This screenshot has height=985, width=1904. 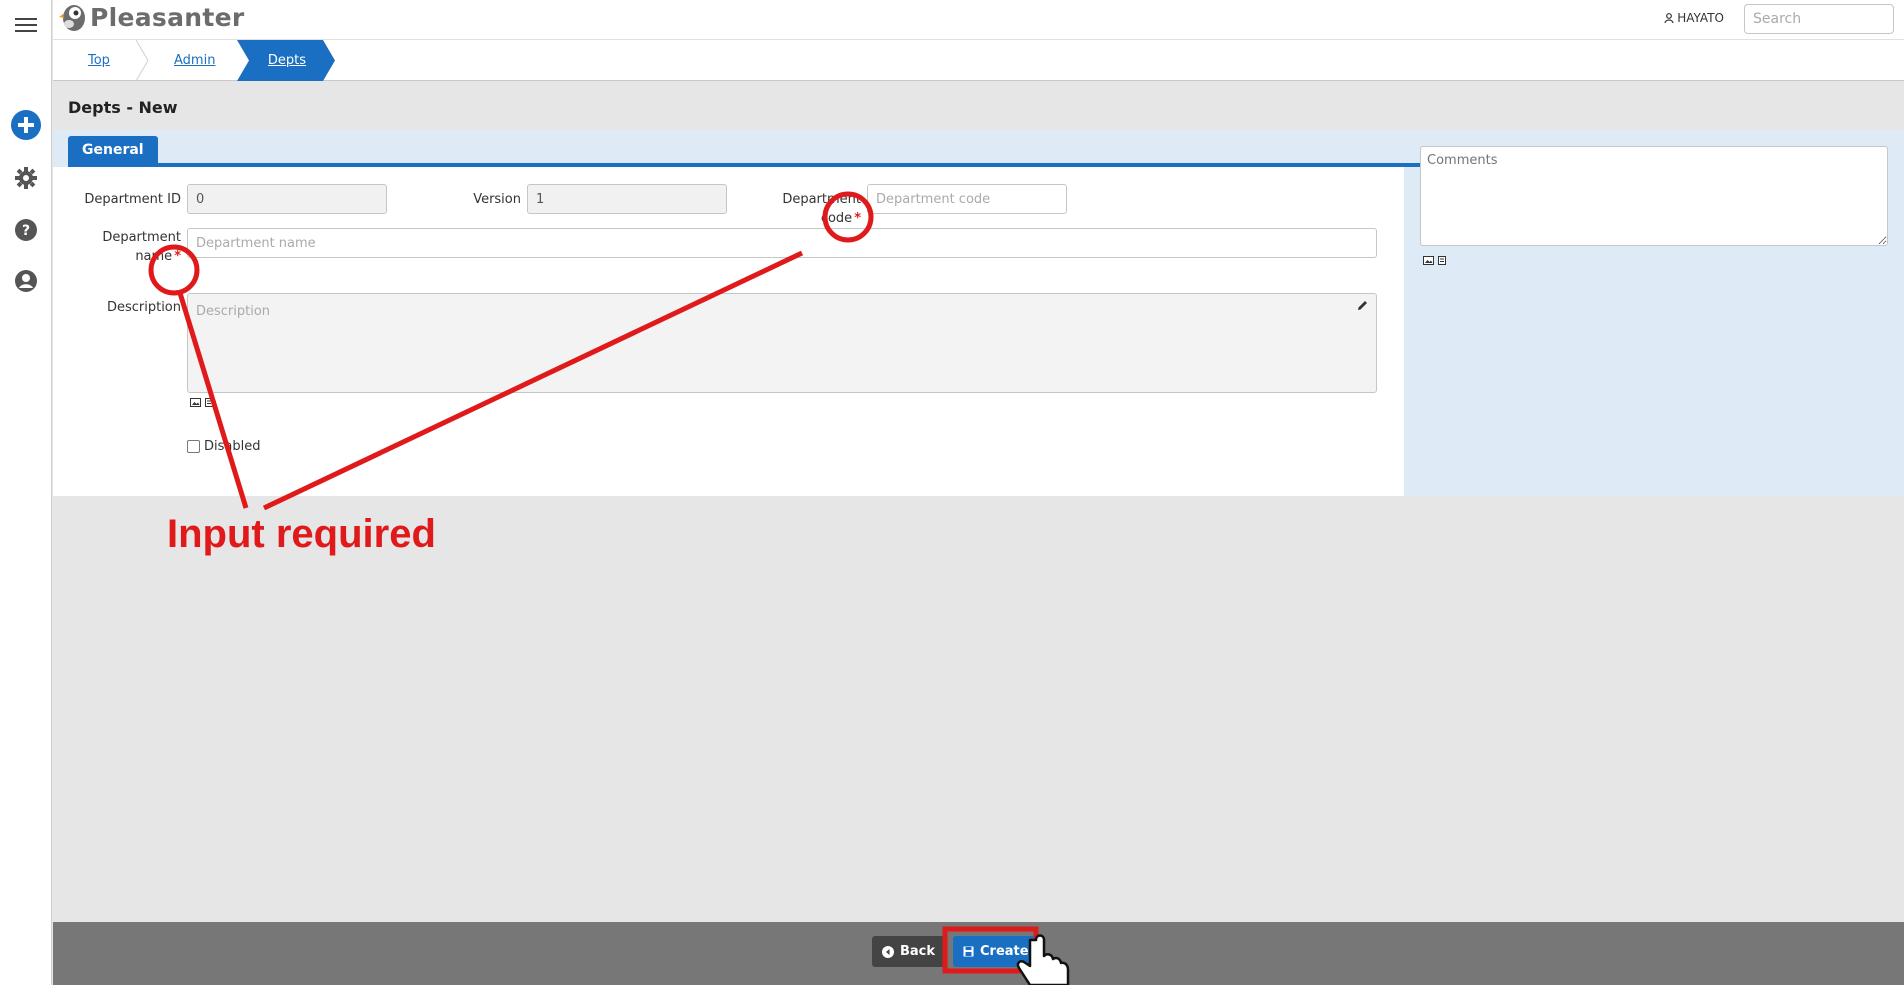 I want to click on logo: Pleasanter, so click(x=152, y=17).